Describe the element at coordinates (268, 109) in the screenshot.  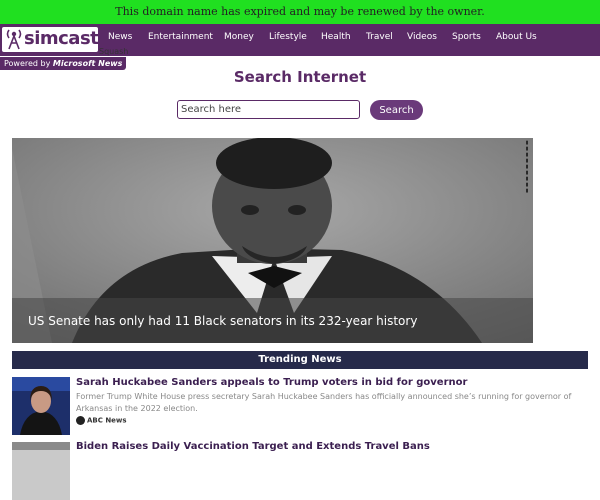
I see `search-input` at that location.